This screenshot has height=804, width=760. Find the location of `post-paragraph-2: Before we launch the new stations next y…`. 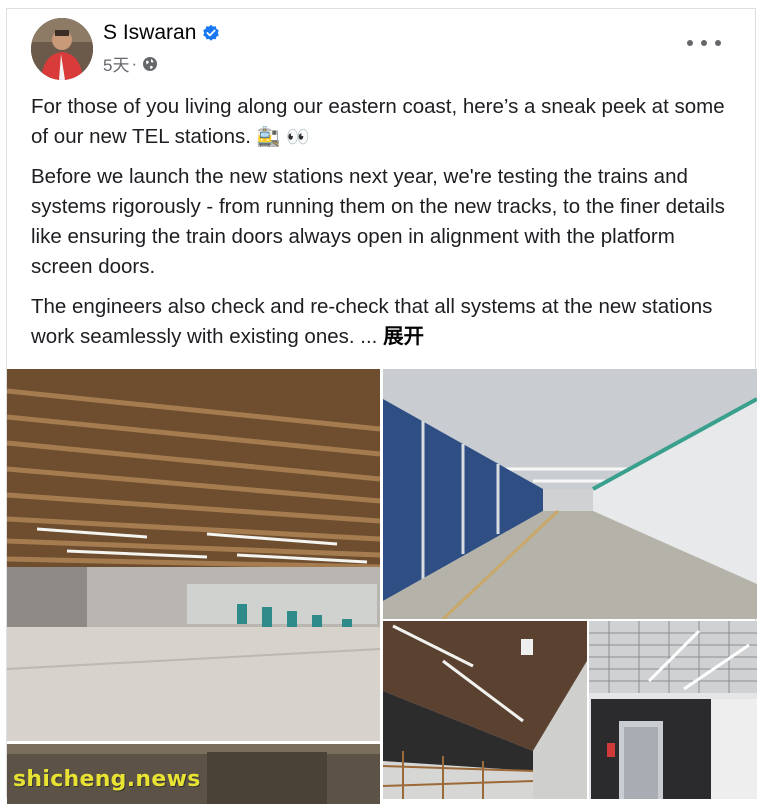

post-paragraph-2: Before we launch the new stations next y… is located at coordinates (378, 221).